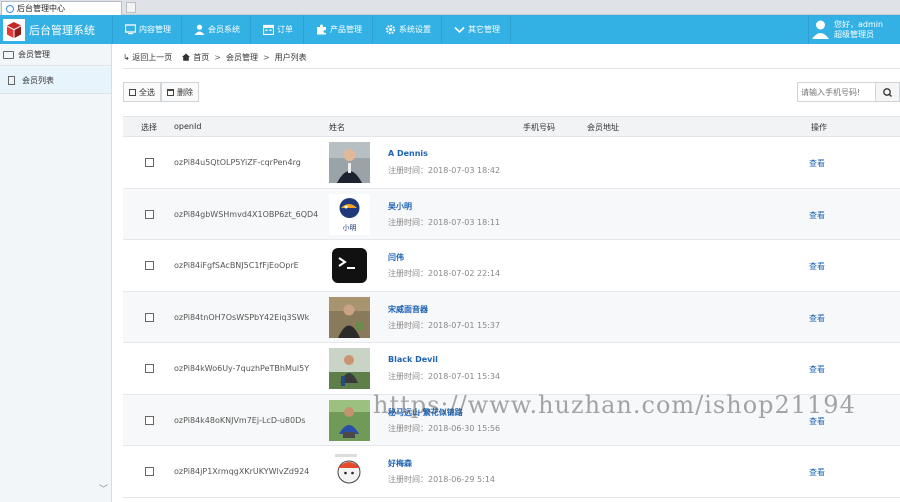  I want to click on search-box, so click(848, 92).